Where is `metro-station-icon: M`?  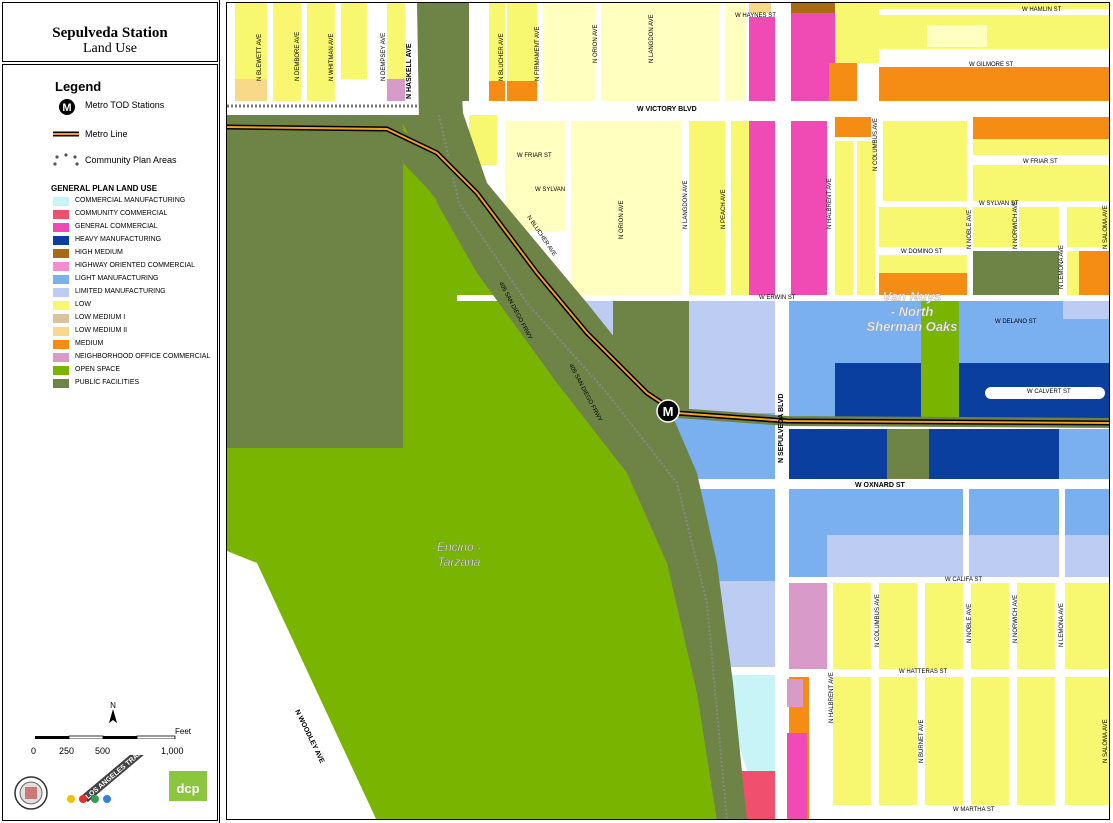 metro-station-icon: M is located at coordinates (67, 107).